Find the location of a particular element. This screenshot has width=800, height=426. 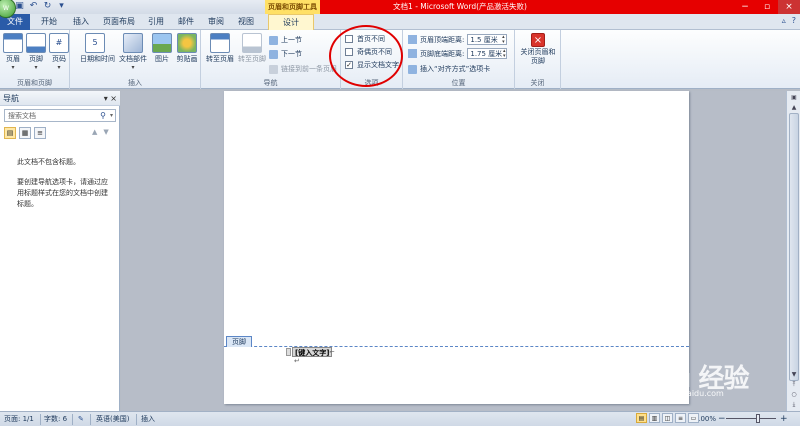

redo-icon: ↻ is located at coordinates (47, 6).